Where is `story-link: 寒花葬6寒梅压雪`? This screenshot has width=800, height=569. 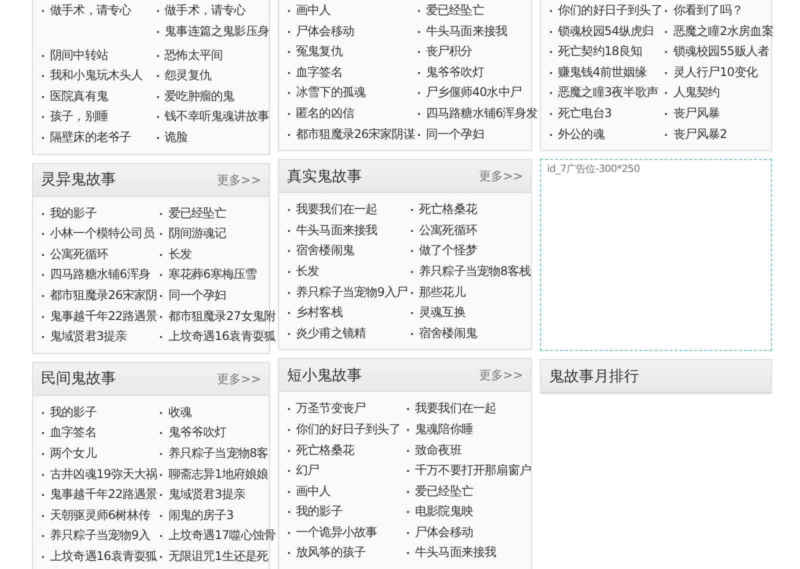
story-link: 寒花葬6寒梅压雪 is located at coordinates (208, 274).